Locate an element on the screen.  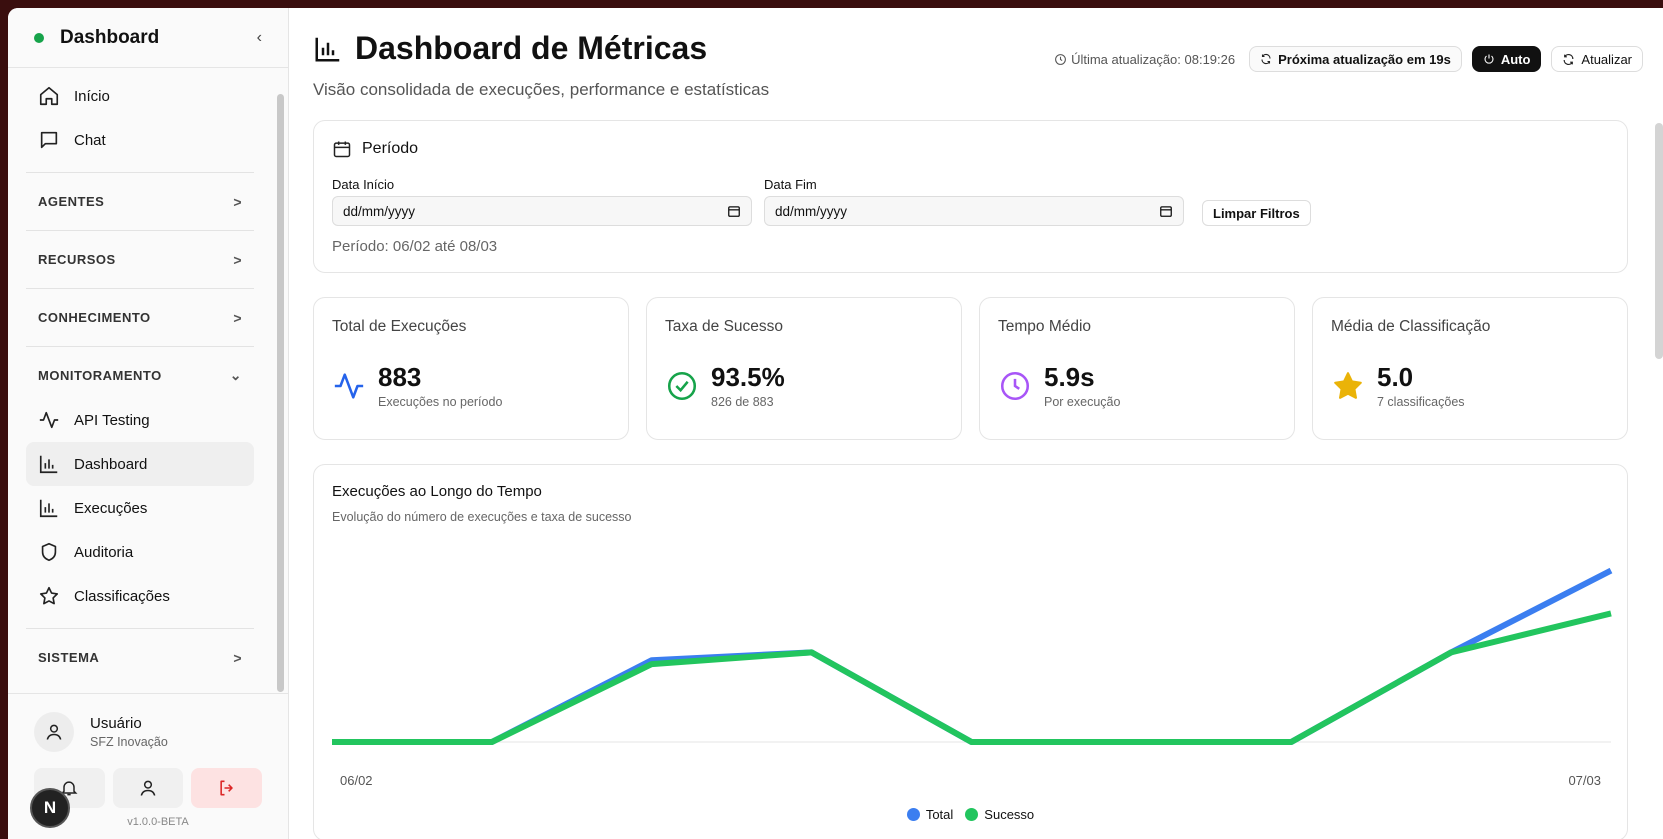
refresh-button: Atualizar is located at coordinates (1597, 59).